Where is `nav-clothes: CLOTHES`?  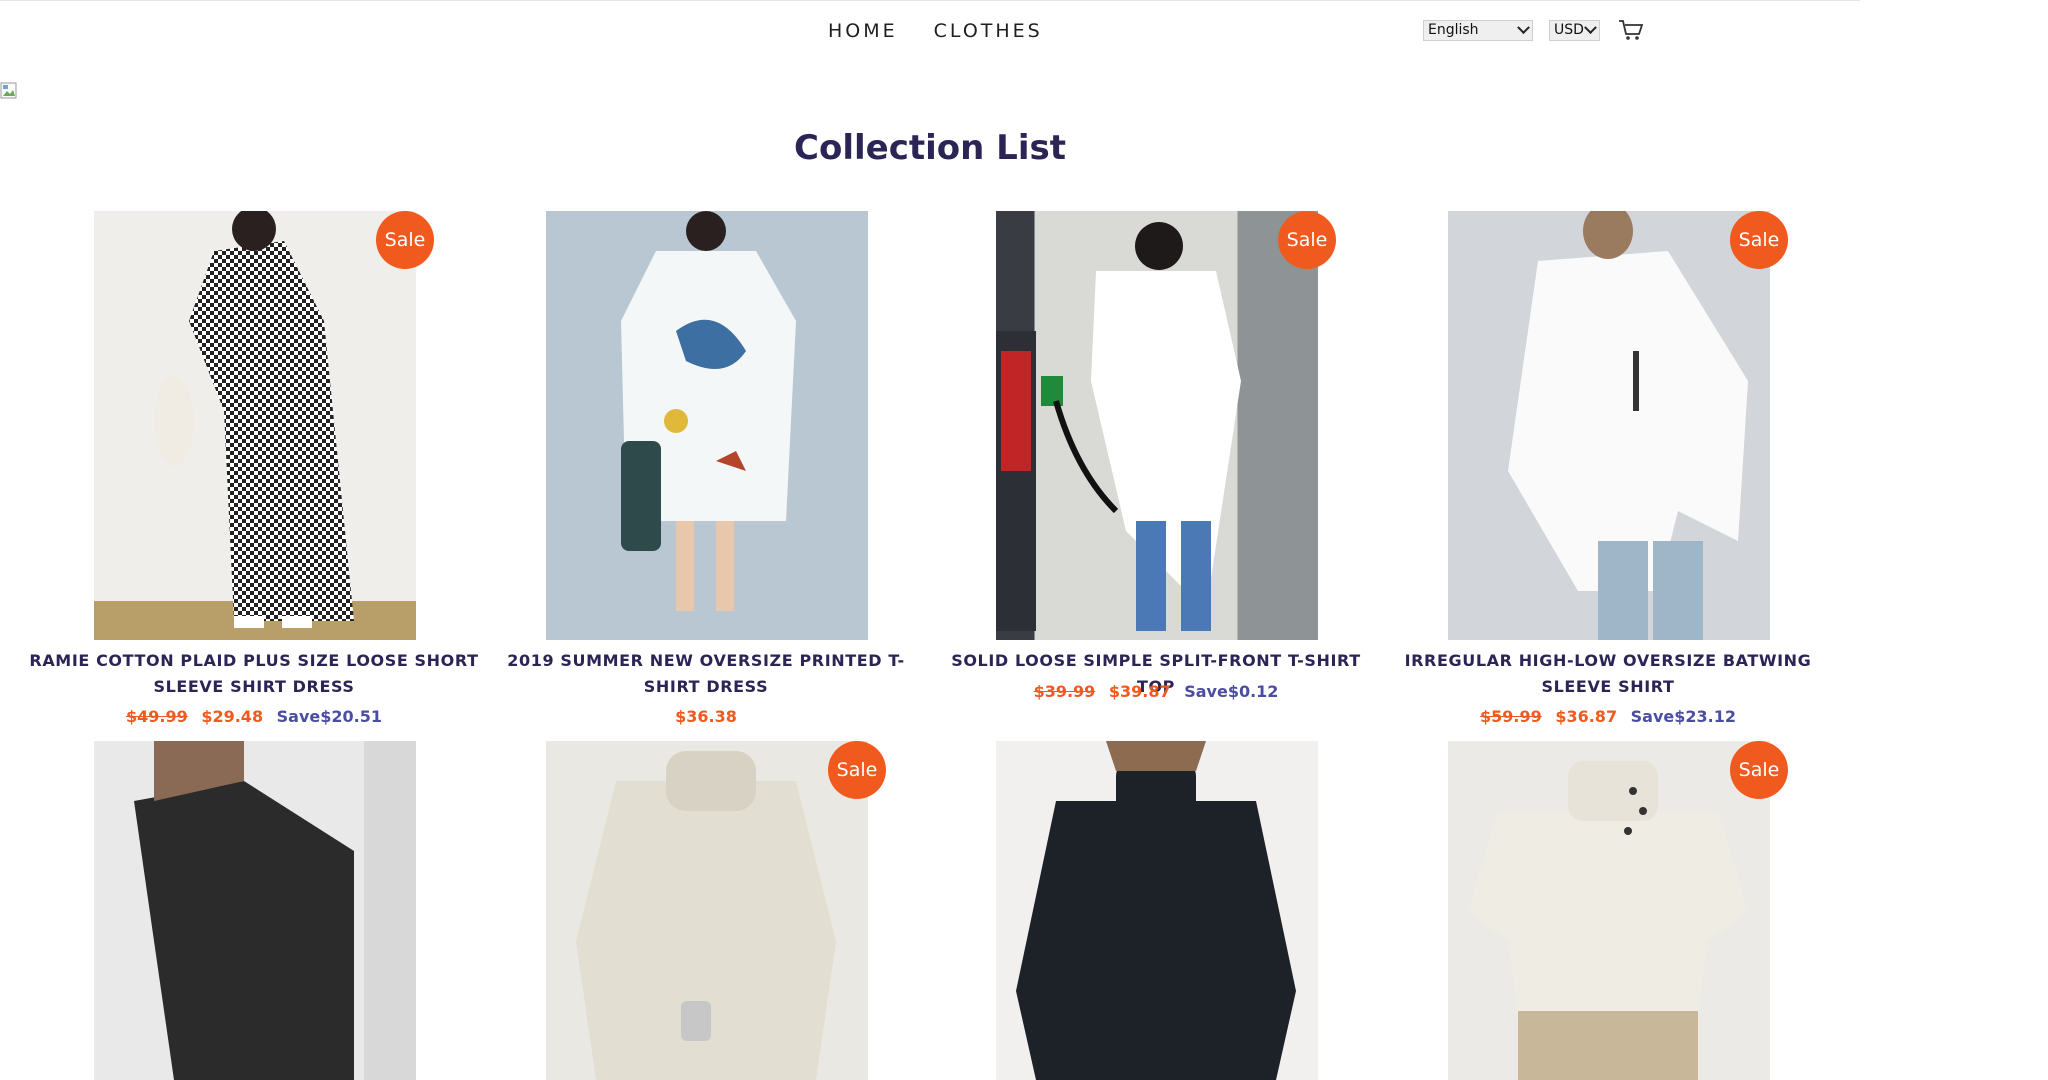
nav-clothes: CLOTHES is located at coordinates (988, 31).